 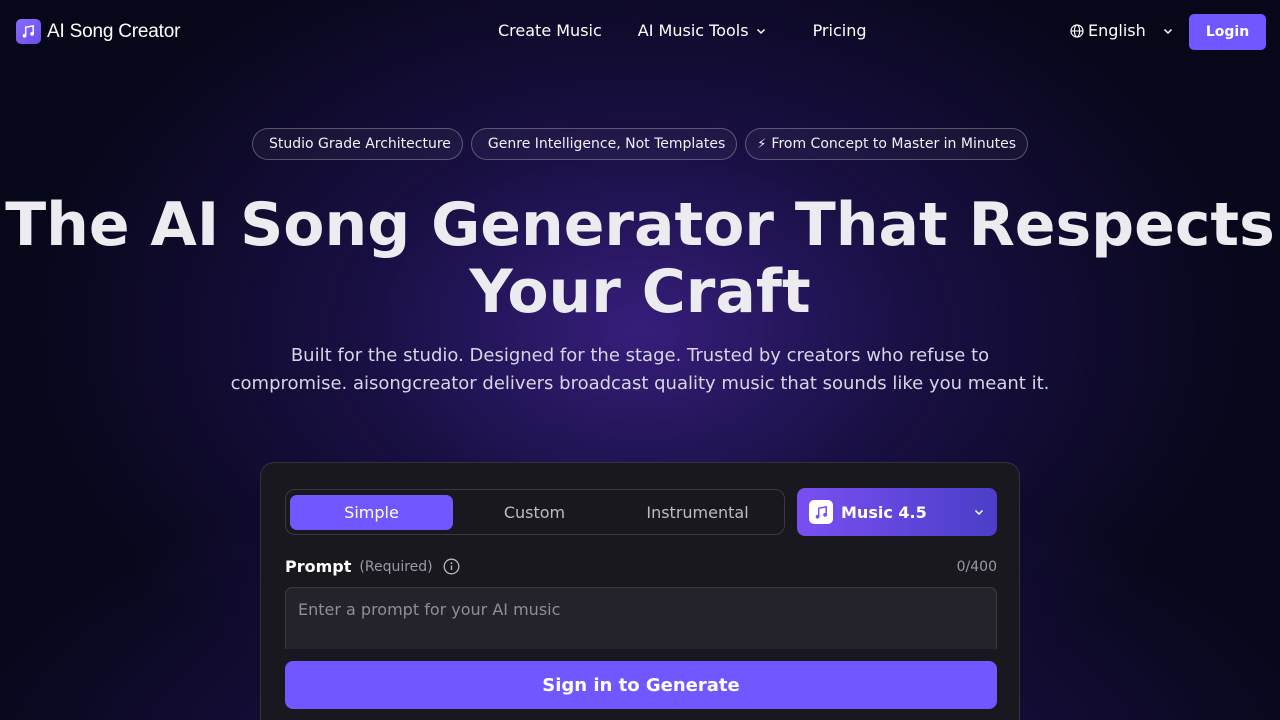 What do you see at coordinates (1117, 30) in the screenshot?
I see `language-label: English` at bounding box center [1117, 30].